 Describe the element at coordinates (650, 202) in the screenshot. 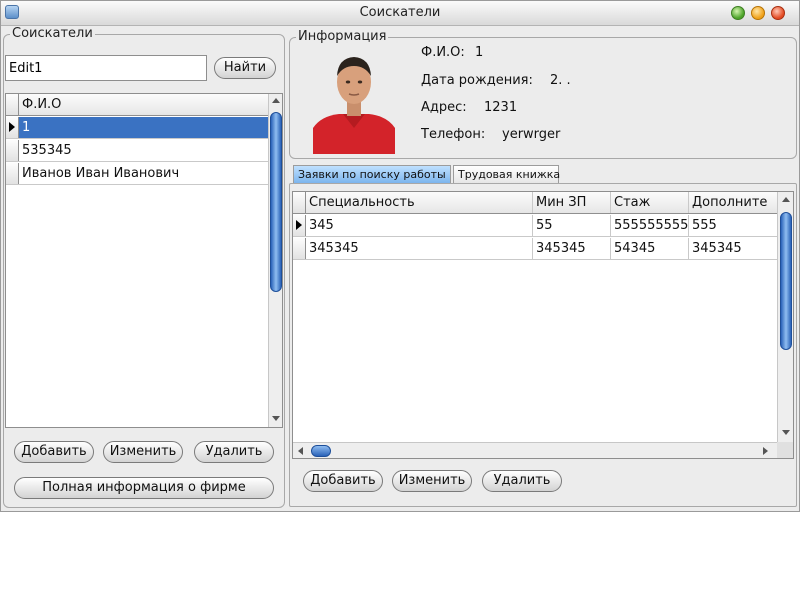

I see `column-header-experience: Стаж` at that location.